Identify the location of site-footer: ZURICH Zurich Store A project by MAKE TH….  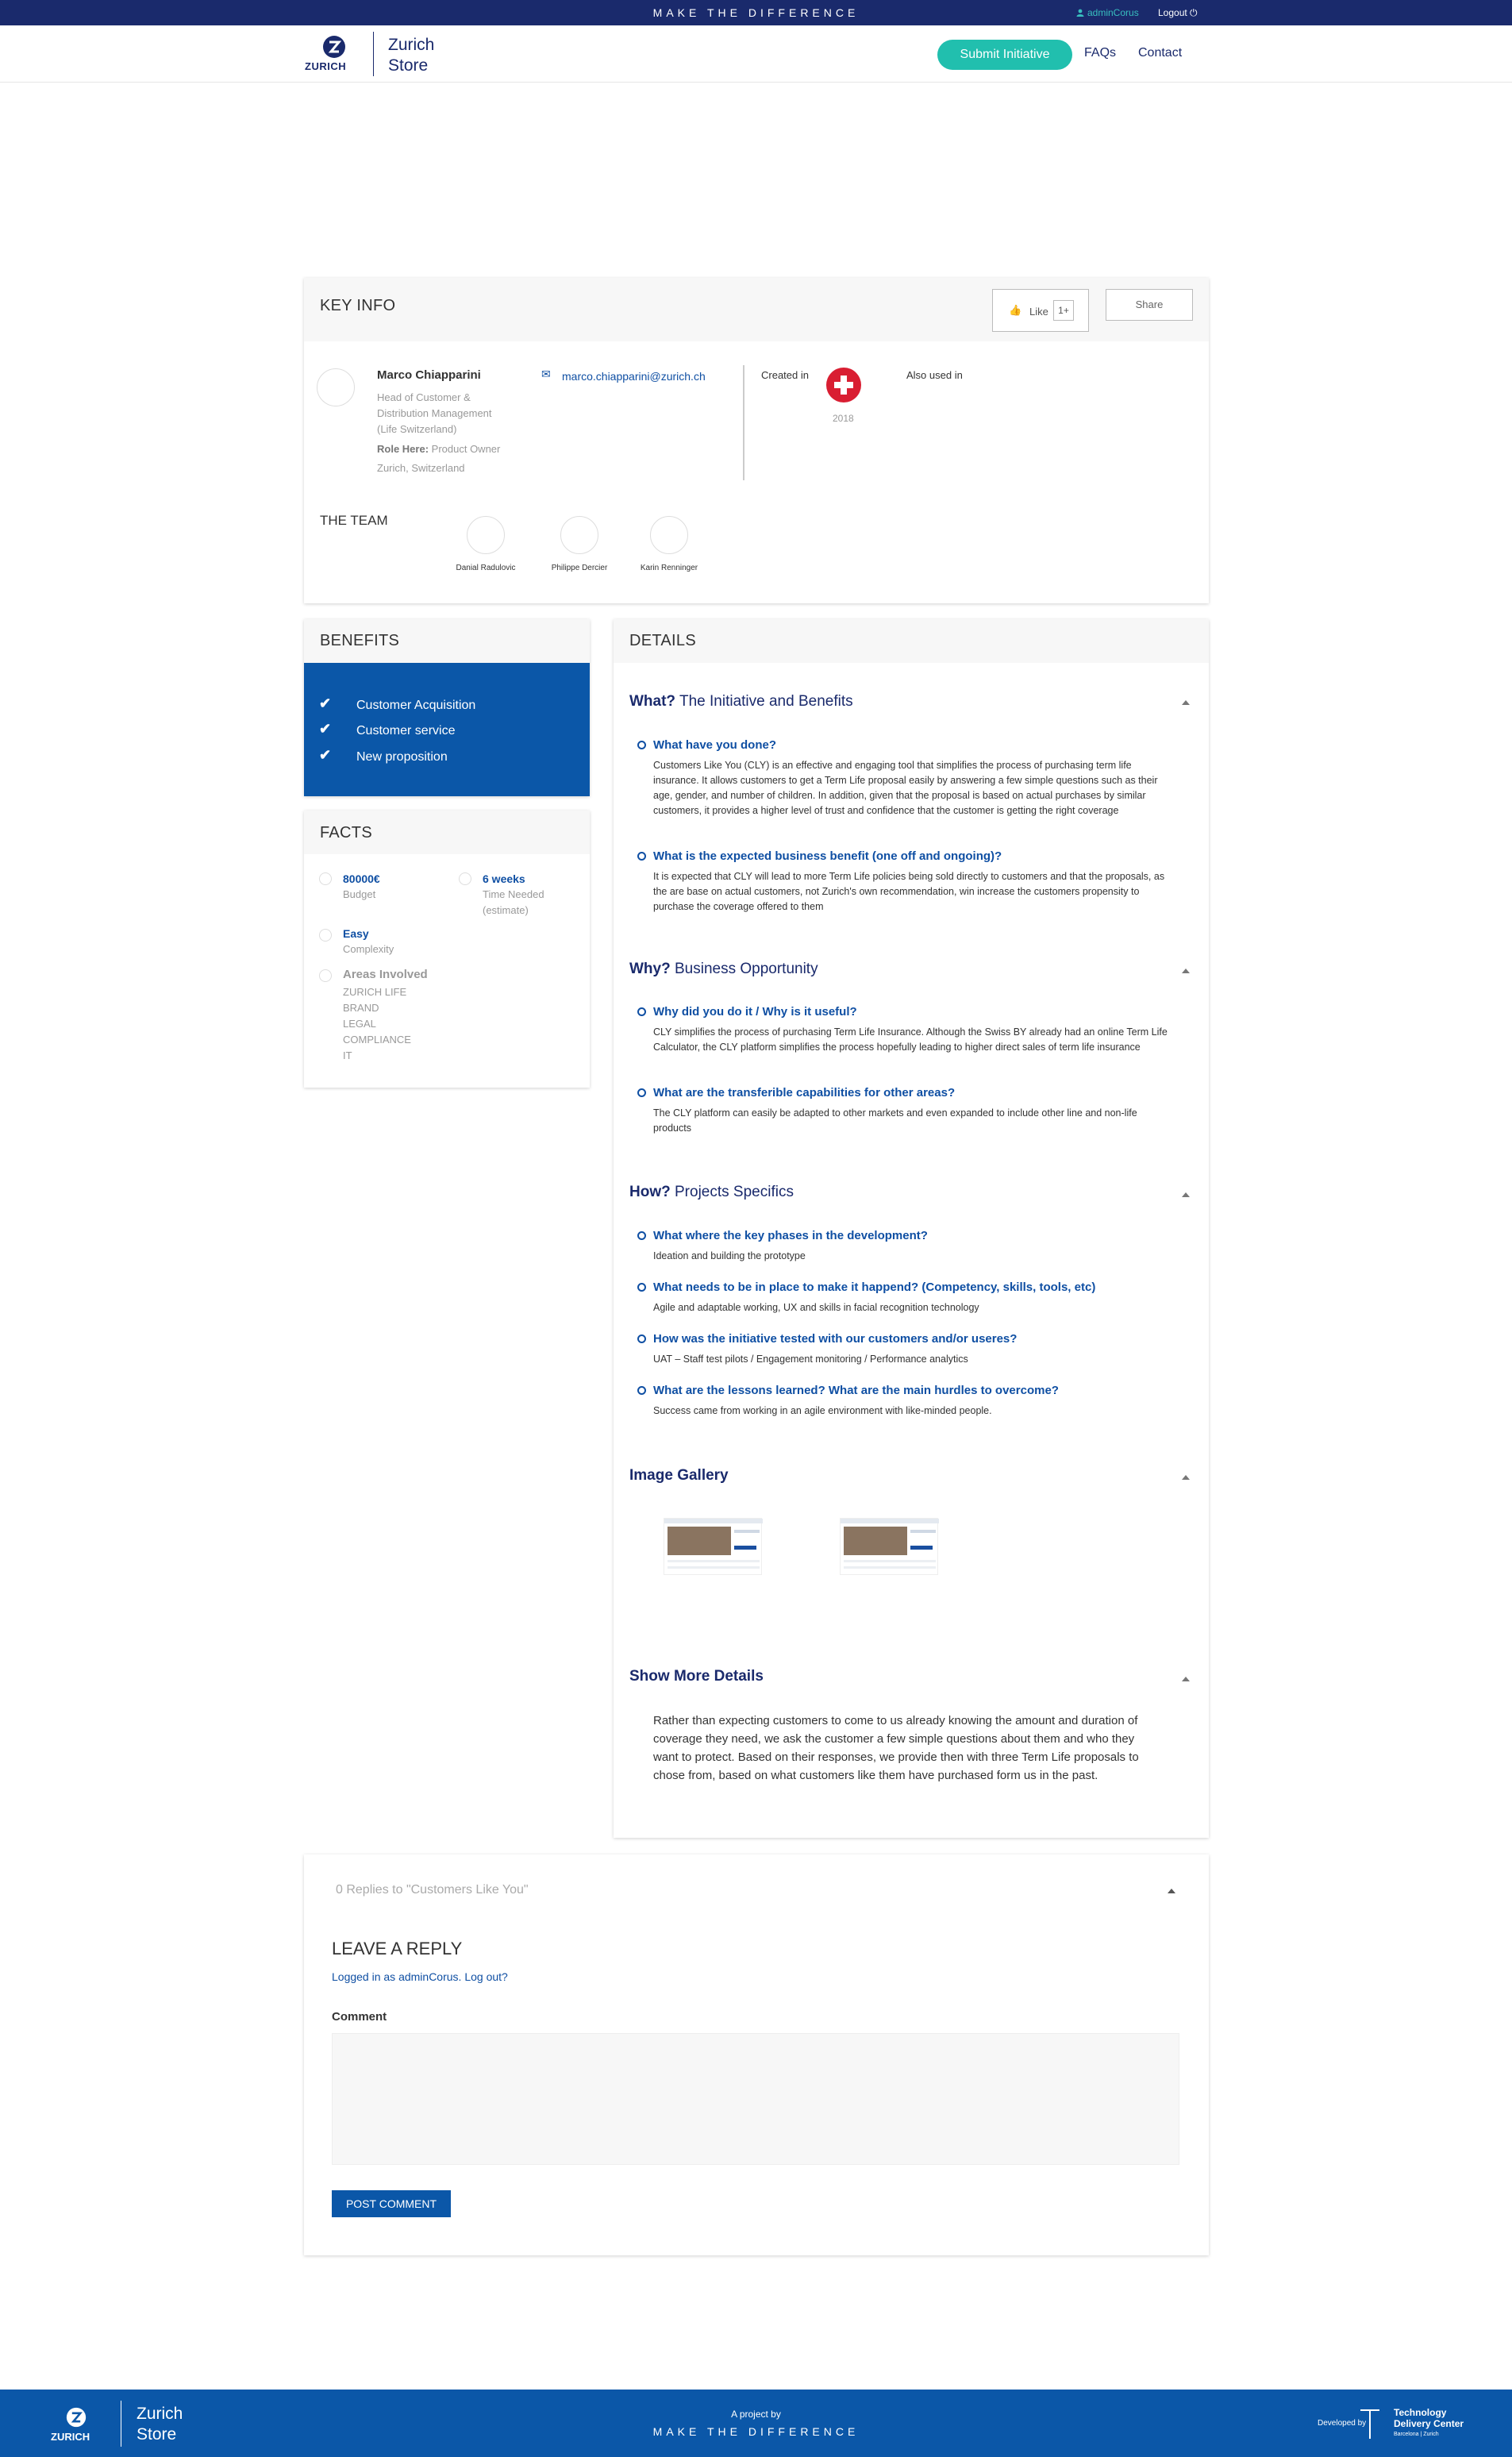
(756, 2423).